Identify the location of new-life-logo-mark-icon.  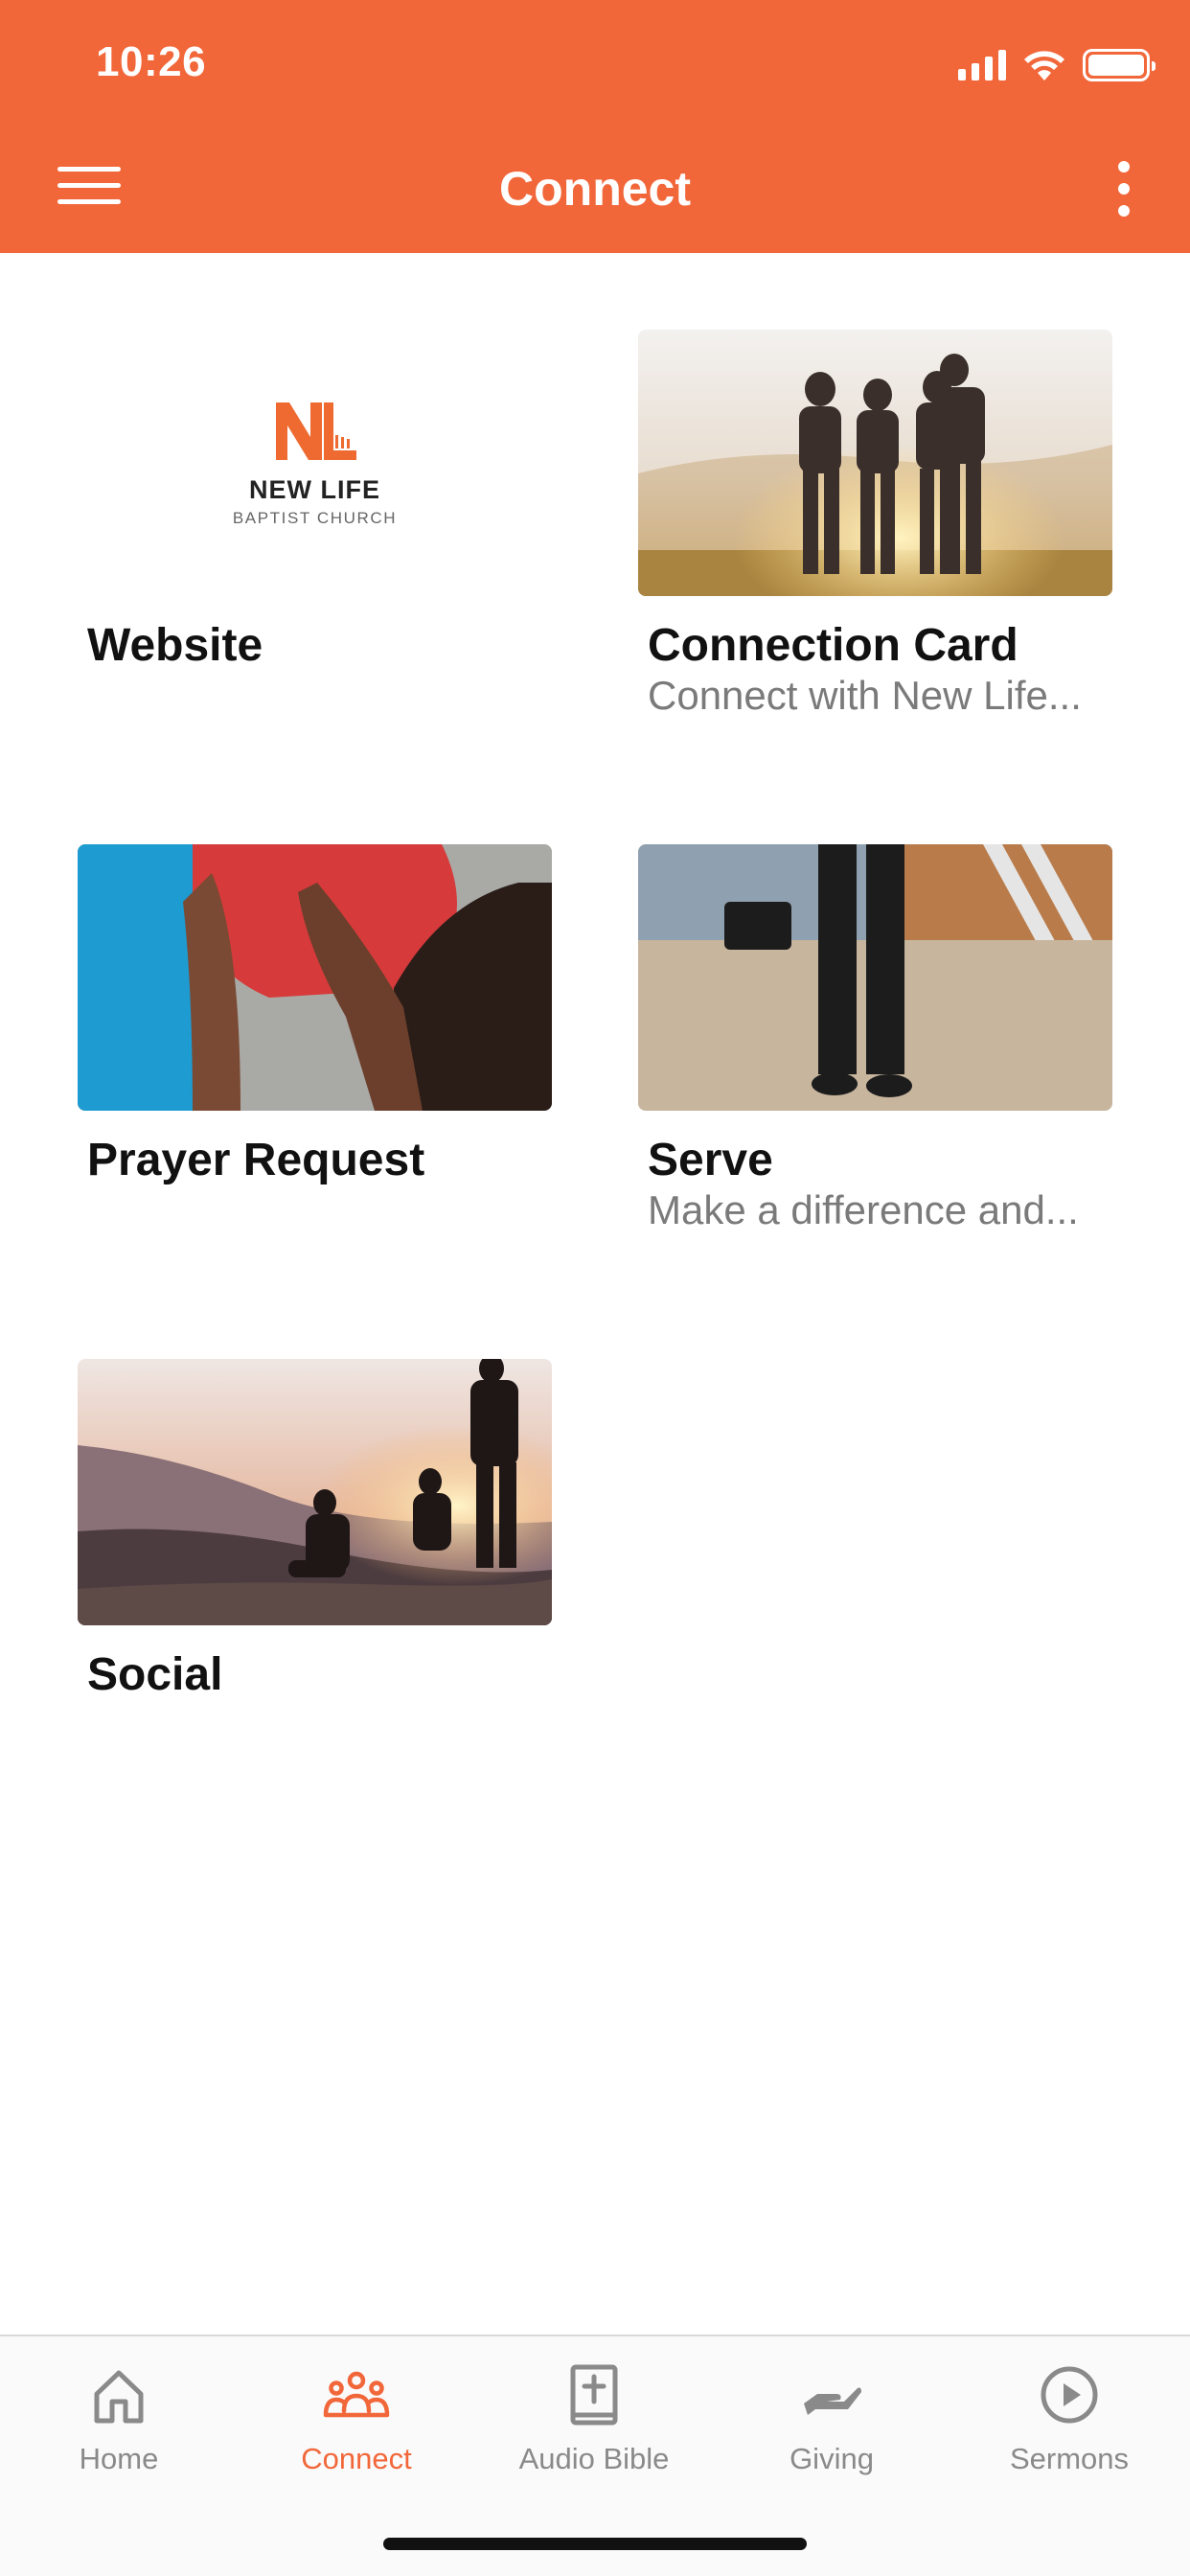
(316, 431).